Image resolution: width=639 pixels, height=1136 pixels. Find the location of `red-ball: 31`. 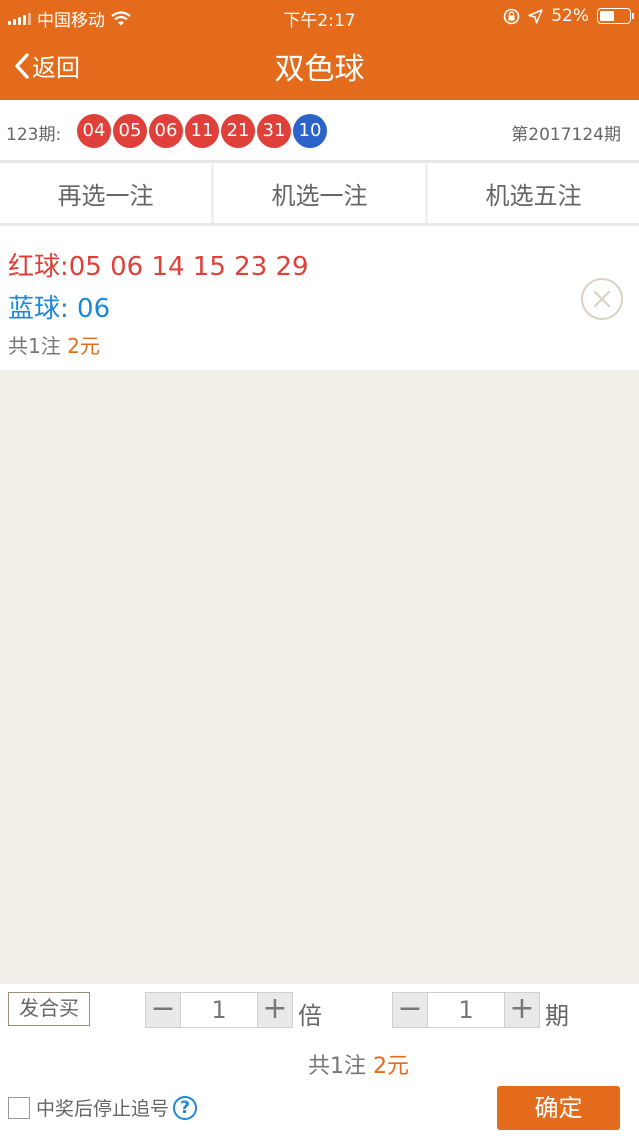

red-ball: 31 is located at coordinates (274, 131).